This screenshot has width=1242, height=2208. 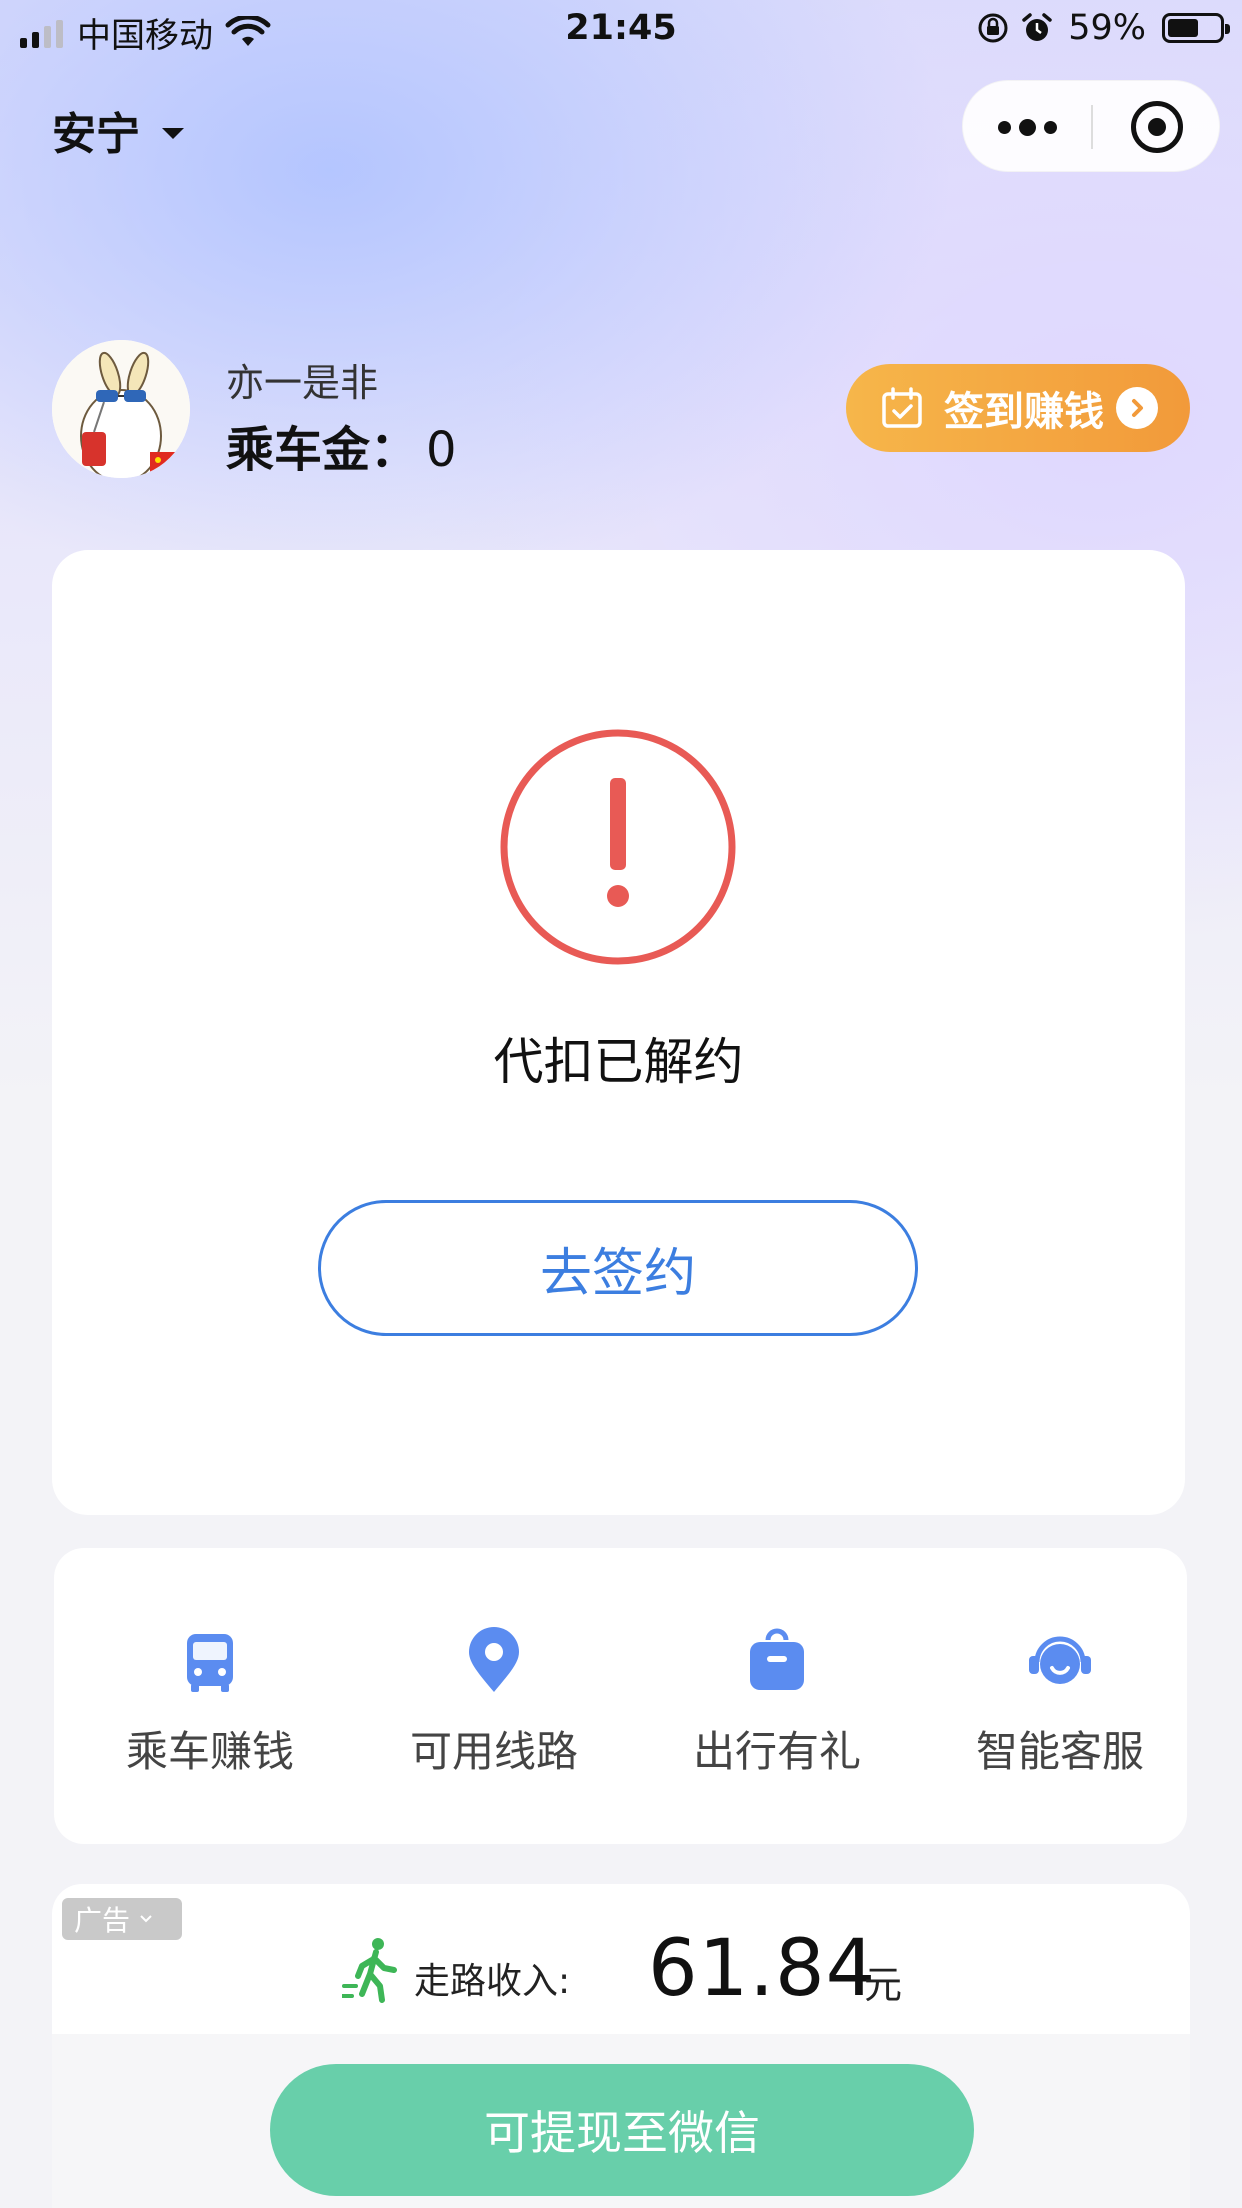 I want to click on ad-tag: 广告, so click(x=122, y=1919).